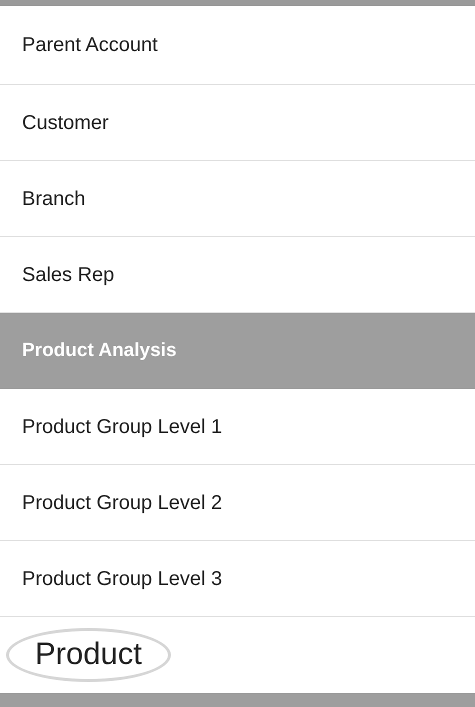 This screenshot has height=707, width=475. What do you see at coordinates (88, 655) in the screenshot?
I see `circled-list-item: Product` at bounding box center [88, 655].